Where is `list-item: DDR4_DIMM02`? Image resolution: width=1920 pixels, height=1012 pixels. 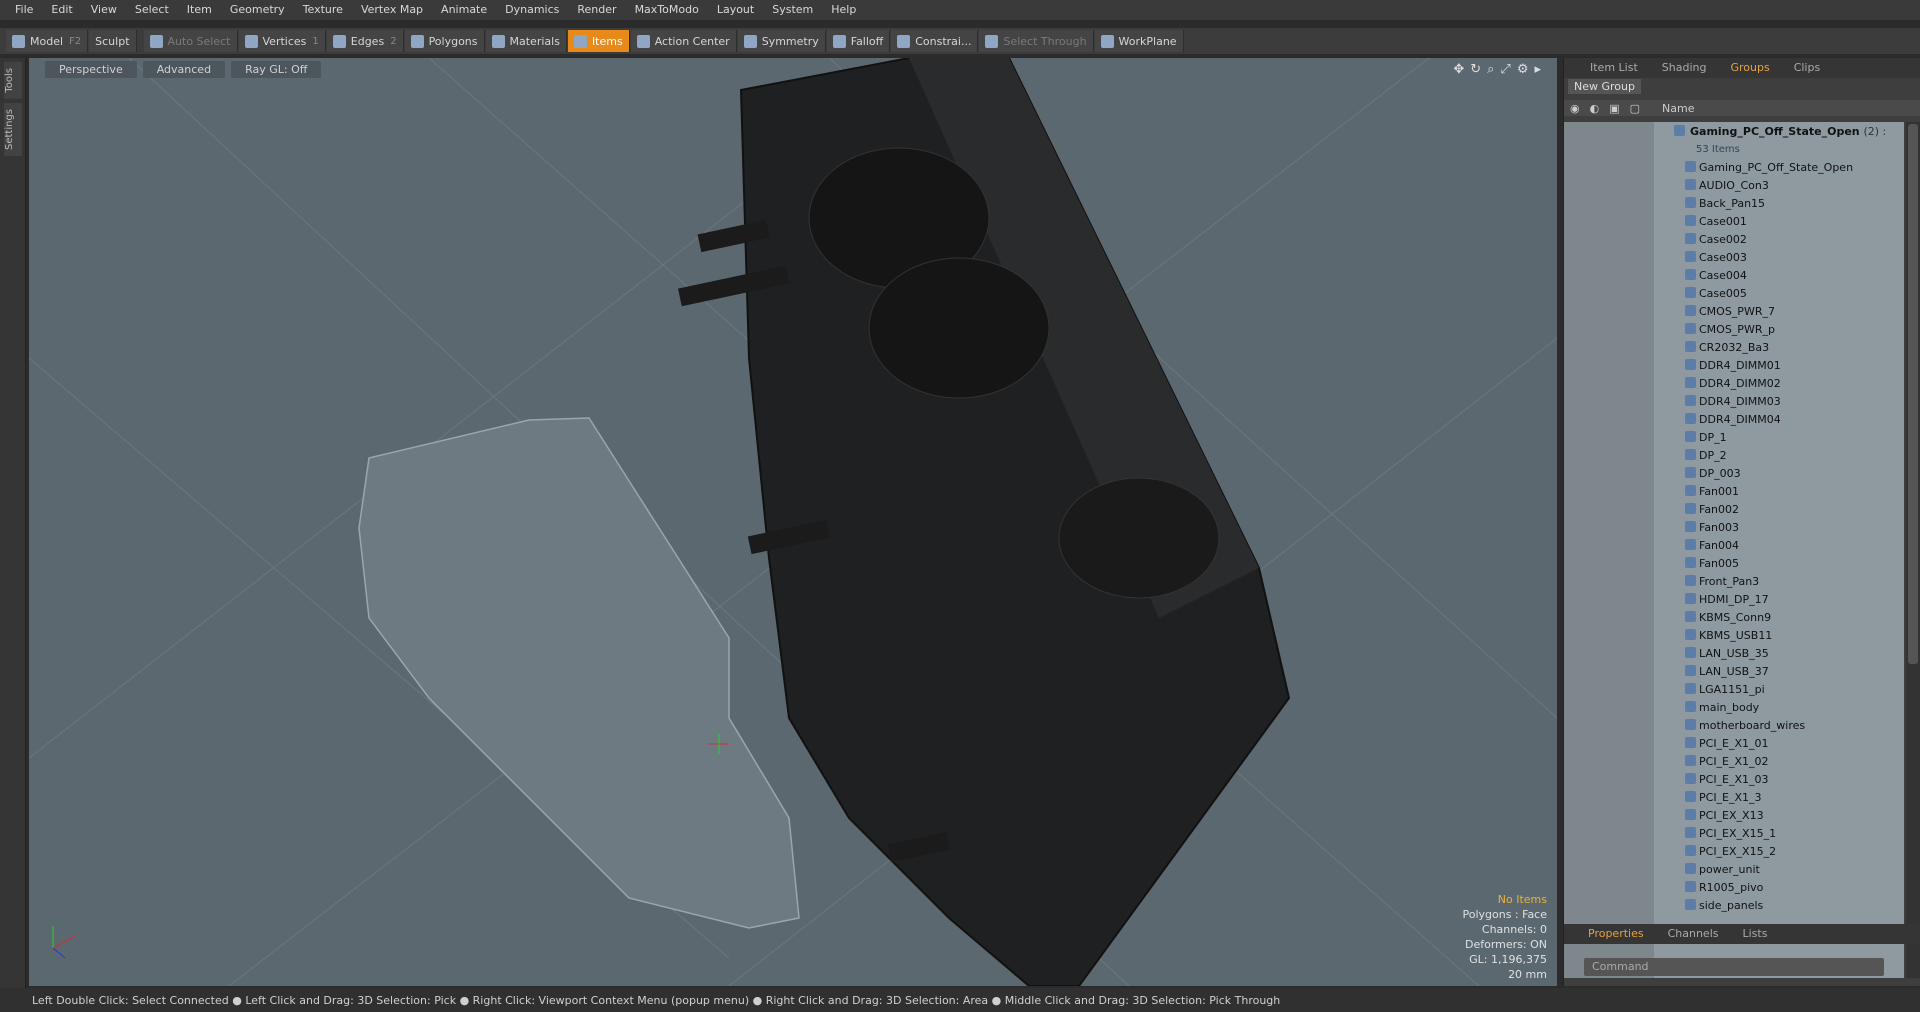
list-item: DDR4_DIMM02 is located at coordinates (1734, 383).